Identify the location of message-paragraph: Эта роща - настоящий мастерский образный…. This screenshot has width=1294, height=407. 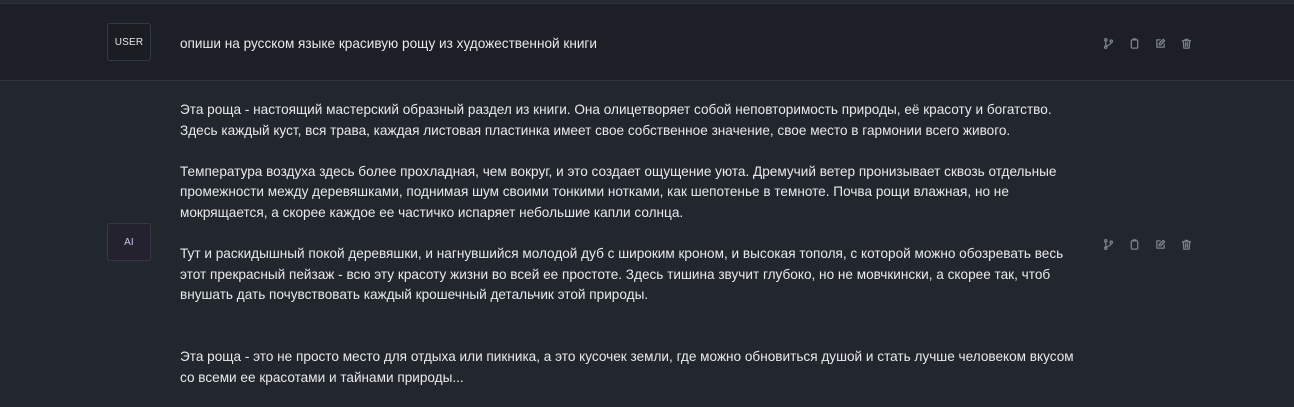
(616, 120).